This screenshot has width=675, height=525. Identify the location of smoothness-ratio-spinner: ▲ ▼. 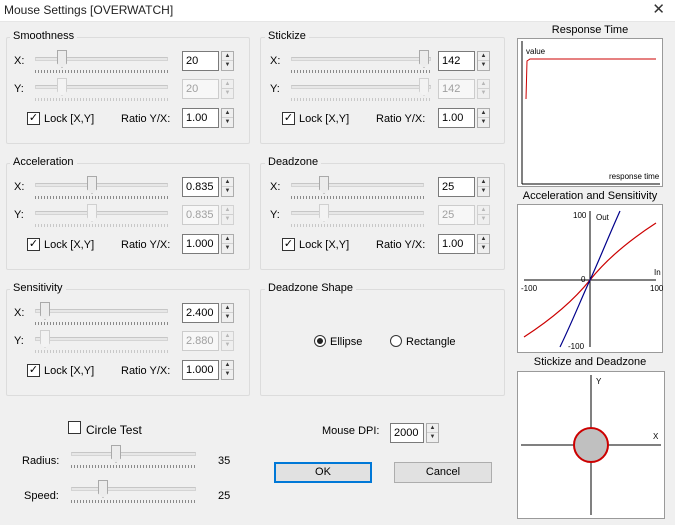
(227, 118).